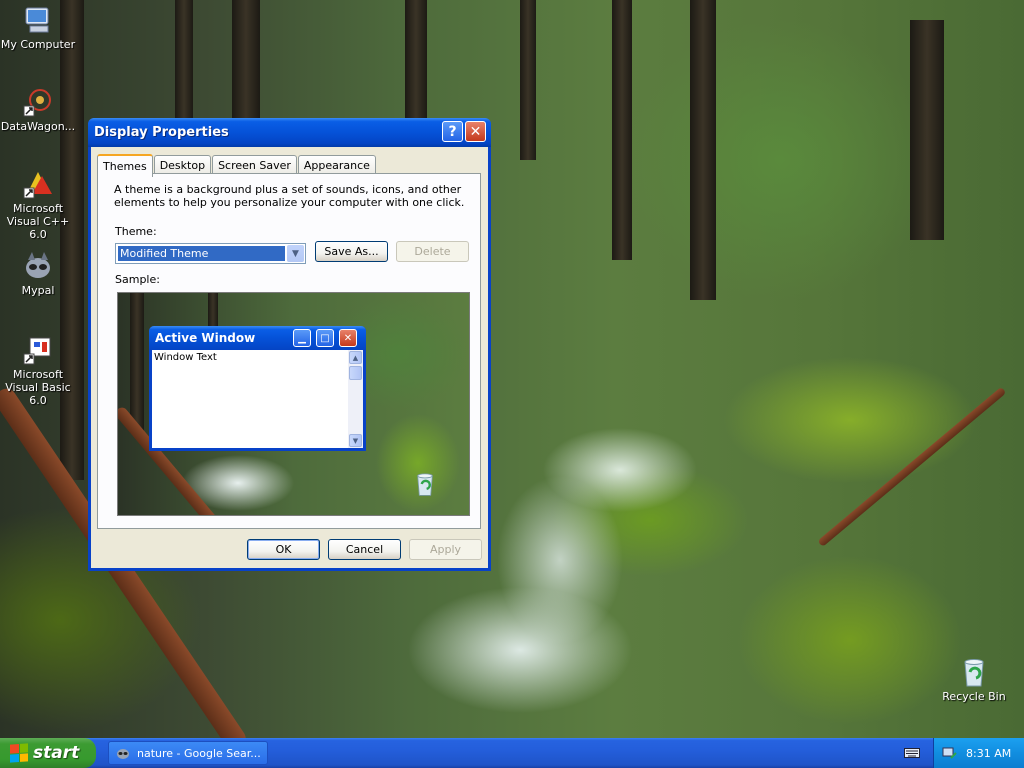  Describe the element at coordinates (988, 753) in the screenshot. I see `clock: 8:31 AM` at that location.